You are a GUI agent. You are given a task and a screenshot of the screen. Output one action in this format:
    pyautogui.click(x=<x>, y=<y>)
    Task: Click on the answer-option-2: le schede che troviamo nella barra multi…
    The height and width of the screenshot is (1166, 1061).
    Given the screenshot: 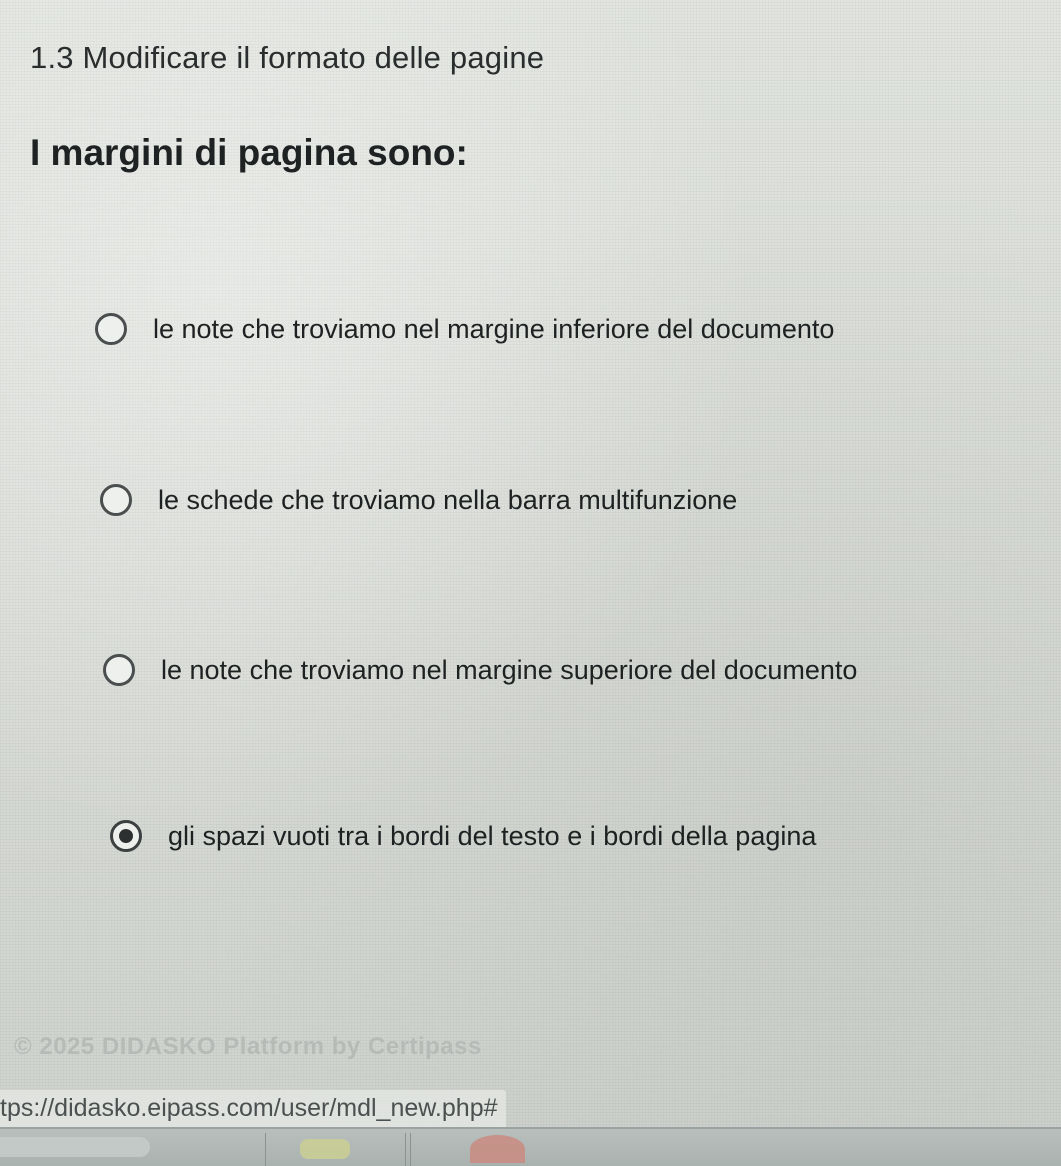 What is the action you would take?
    pyautogui.click(x=418, y=500)
    